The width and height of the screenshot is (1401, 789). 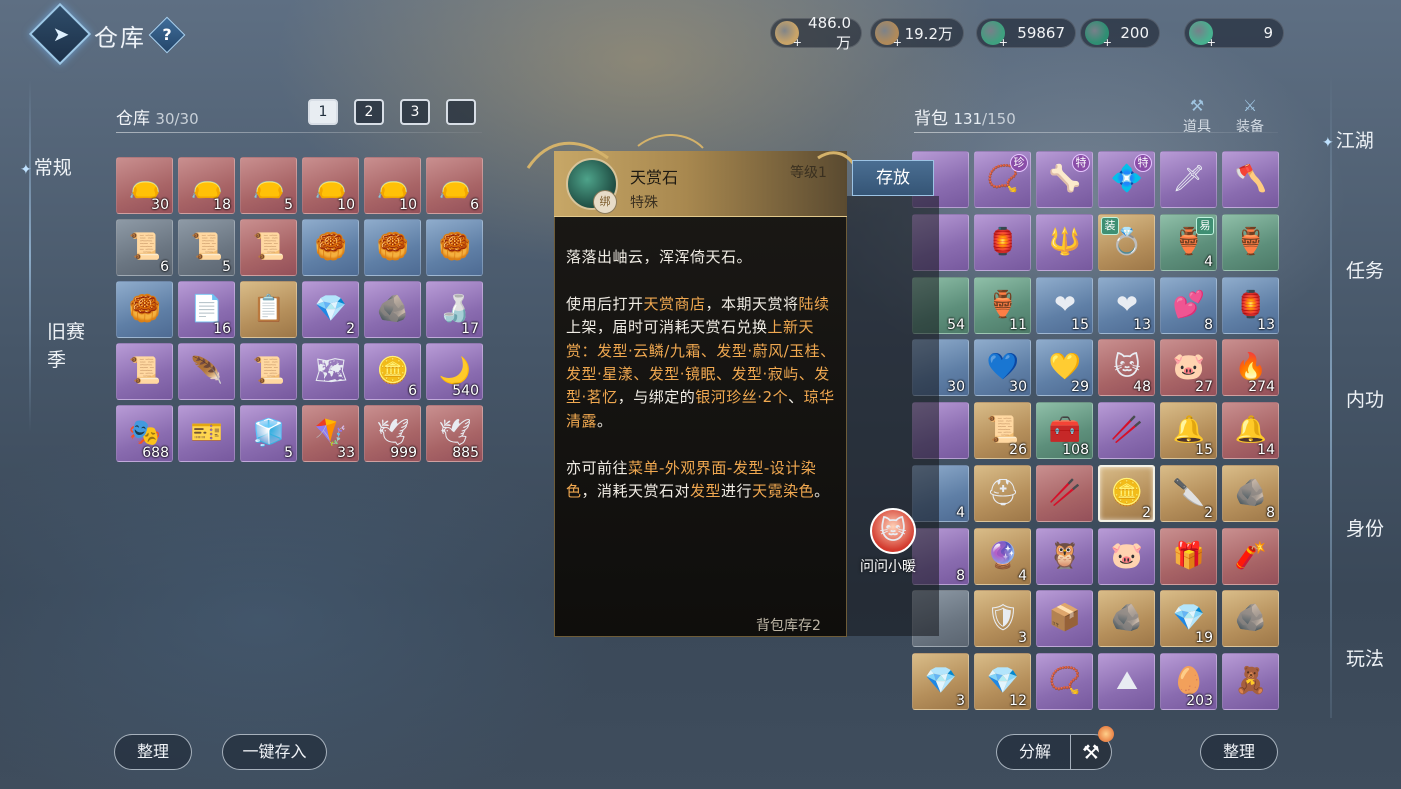 I want to click on inventory-slot: 🏺, so click(x=1250, y=242).